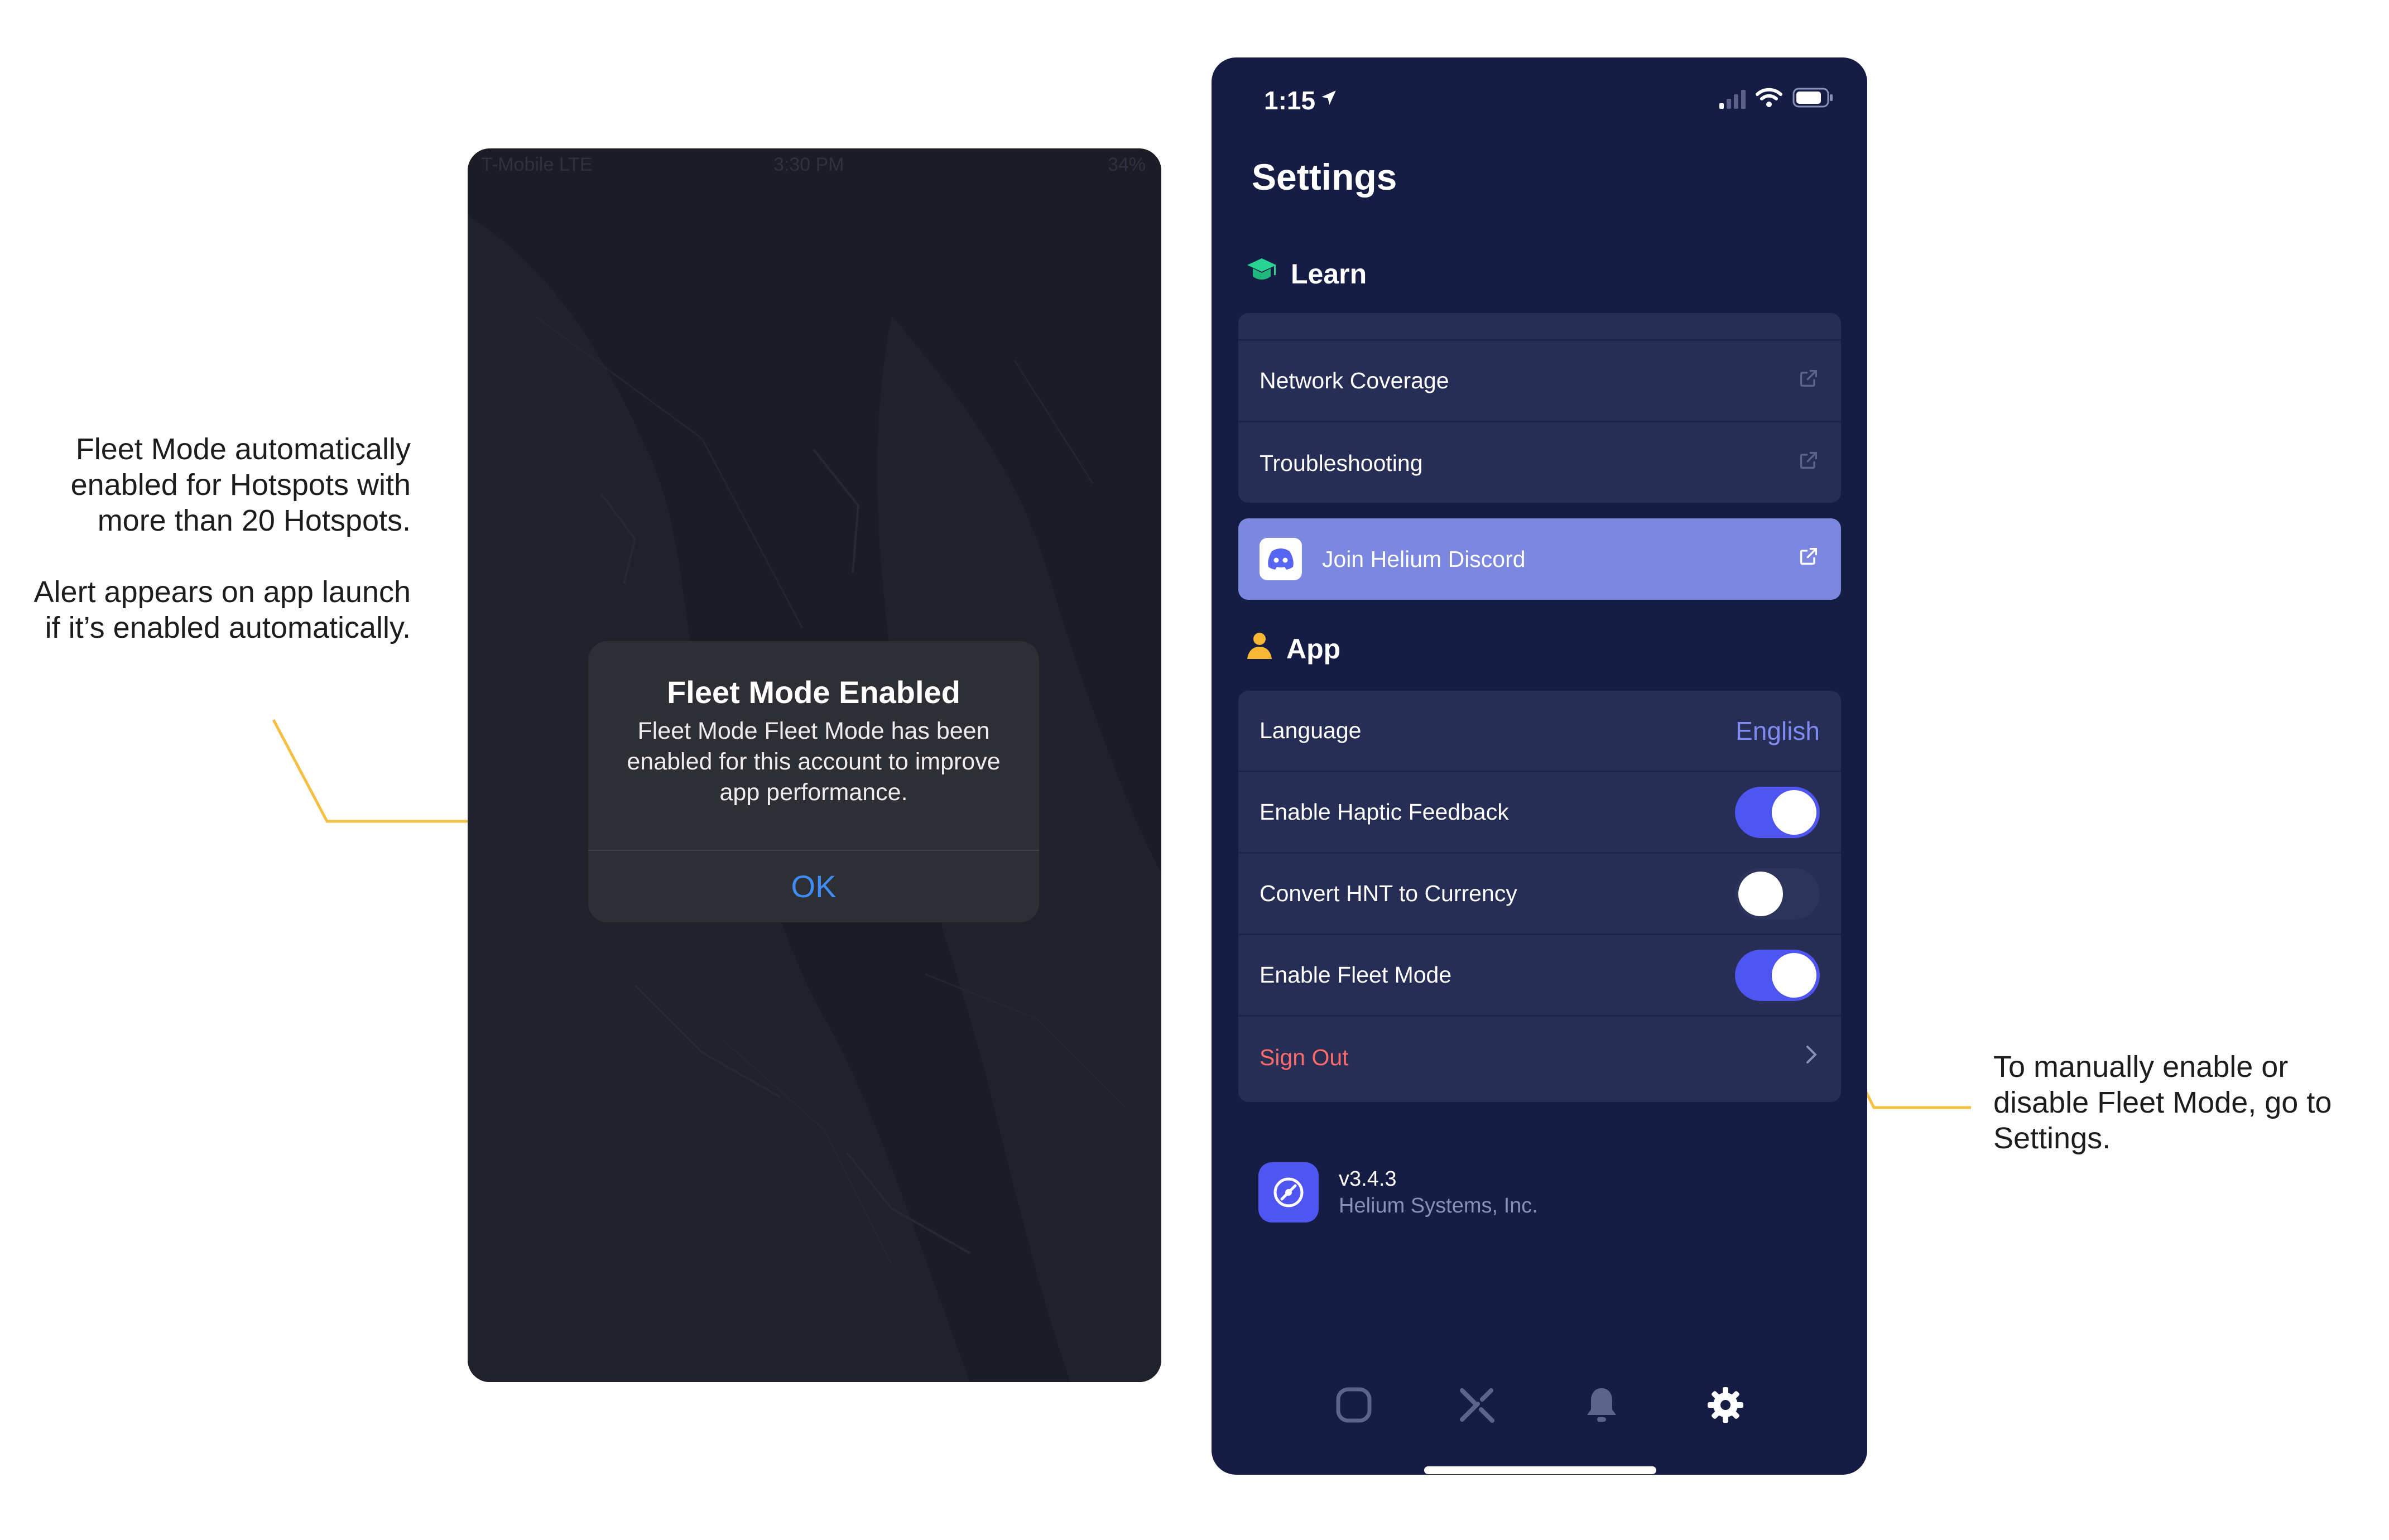 The height and width of the screenshot is (1540, 2389). Describe the element at coordinates (1329, 274) in the screenshot. I see `learn-heading-label: Learn` at that location.